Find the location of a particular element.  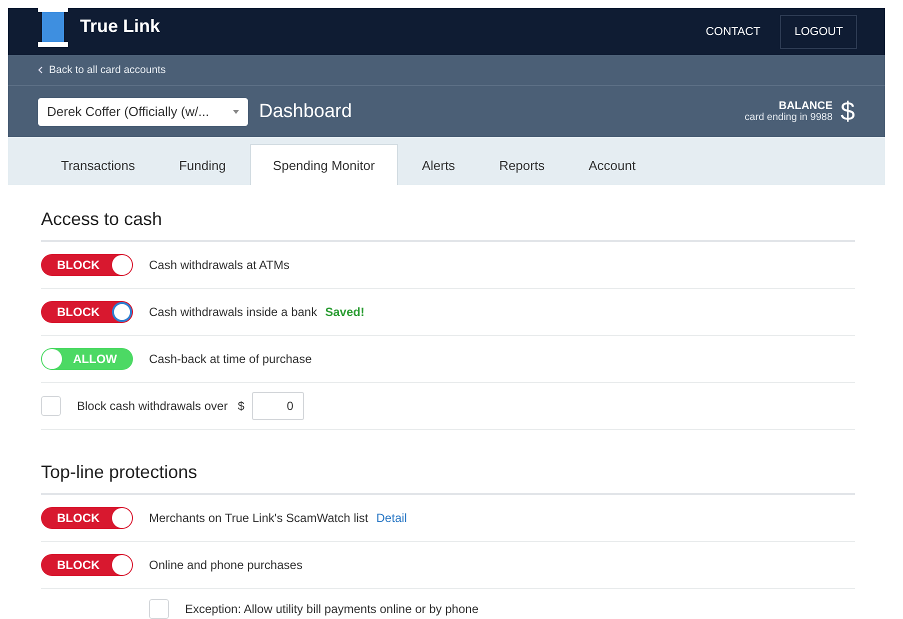

tab: Funding is located at coordinates (202, 165).